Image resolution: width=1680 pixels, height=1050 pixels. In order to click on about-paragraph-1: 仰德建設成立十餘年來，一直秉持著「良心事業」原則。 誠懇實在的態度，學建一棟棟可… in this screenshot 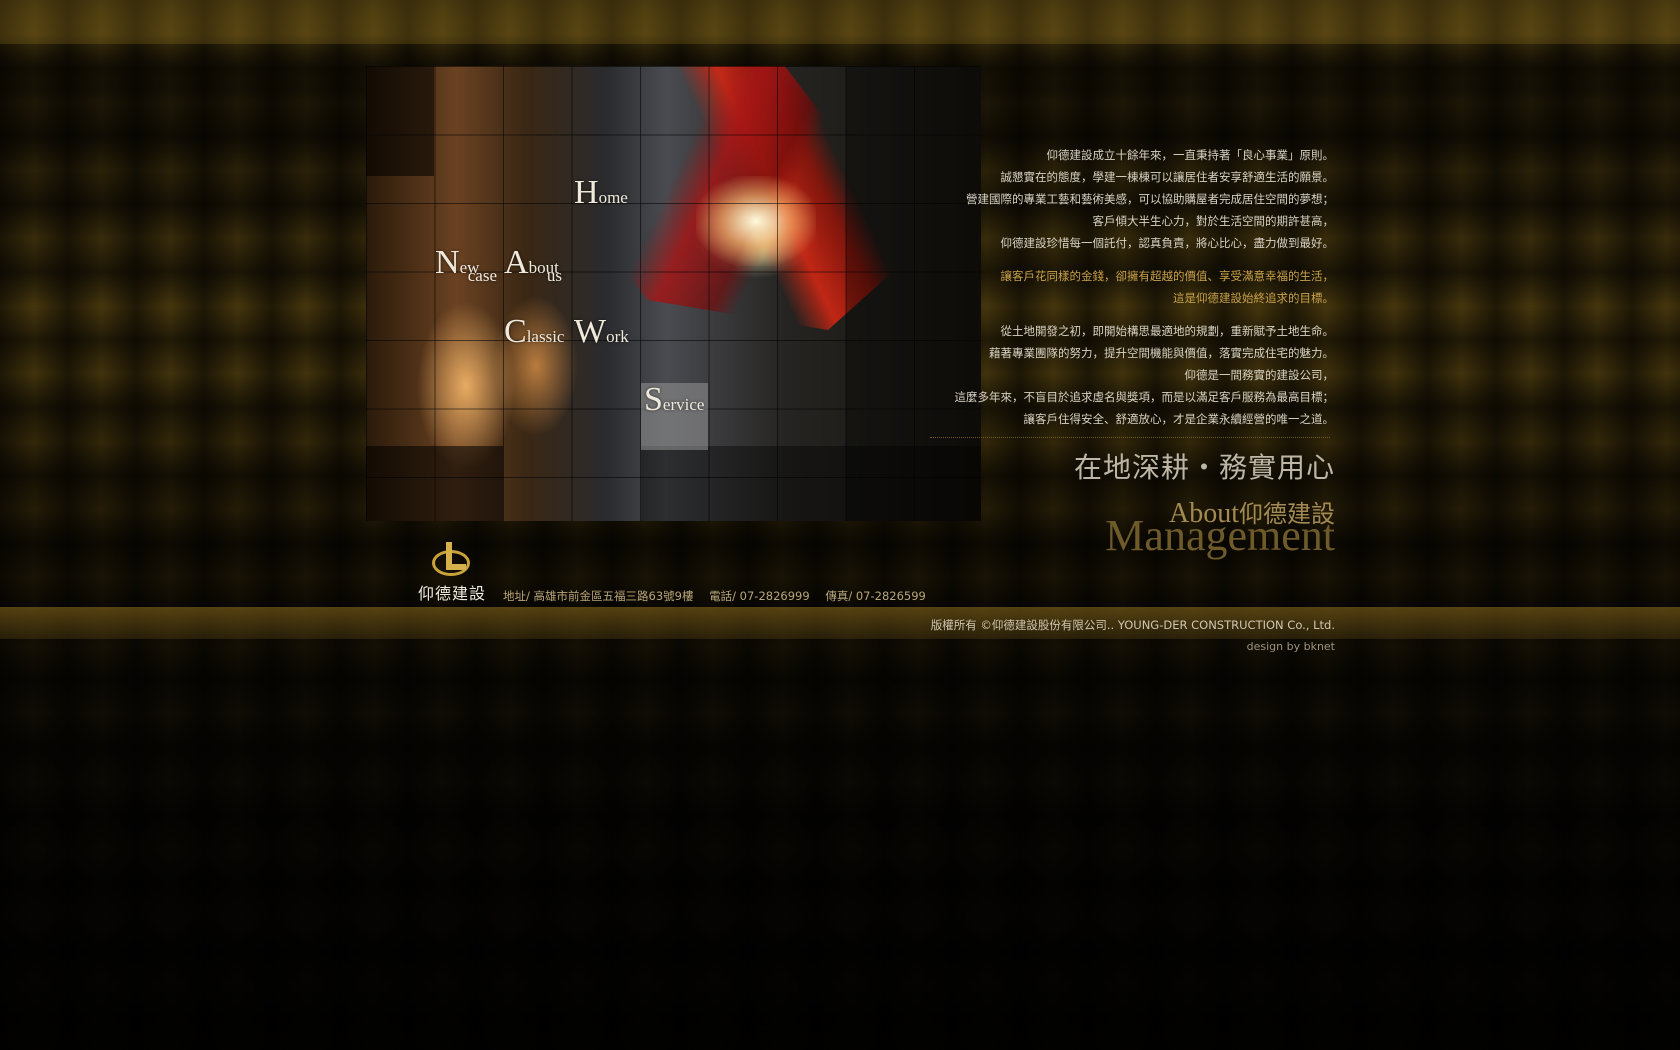, I will do `click(1124, 199)`.